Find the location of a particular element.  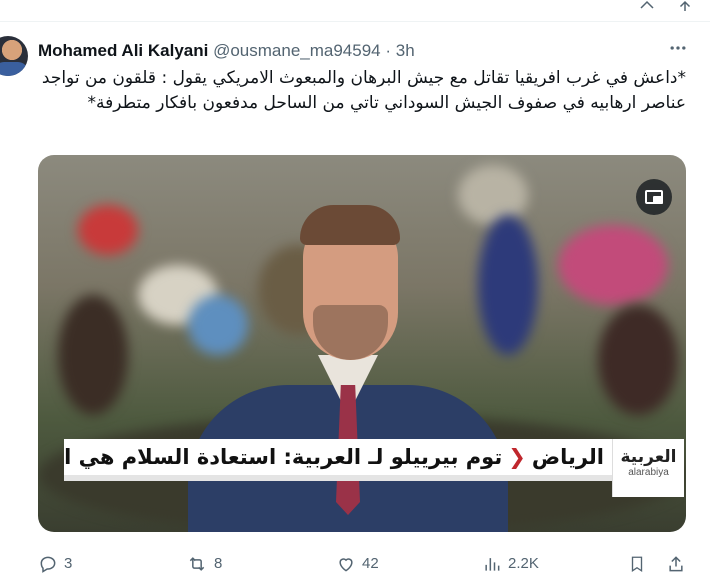

share-button is located at coordinates (676, 564).